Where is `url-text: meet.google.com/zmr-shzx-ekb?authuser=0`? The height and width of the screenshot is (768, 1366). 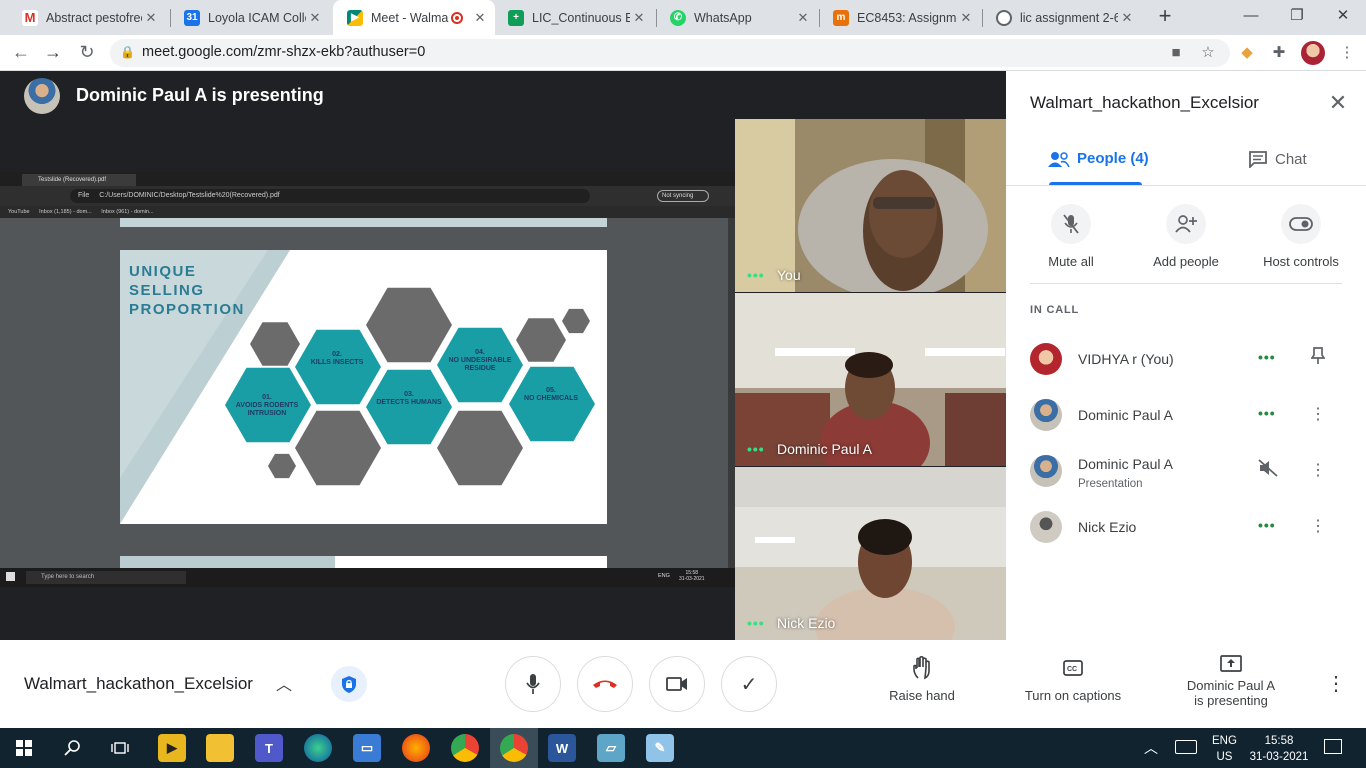 url-text: meet.google.com/zmr-shzx-ekb?authuser=0 is located at coordinates (283, 52).